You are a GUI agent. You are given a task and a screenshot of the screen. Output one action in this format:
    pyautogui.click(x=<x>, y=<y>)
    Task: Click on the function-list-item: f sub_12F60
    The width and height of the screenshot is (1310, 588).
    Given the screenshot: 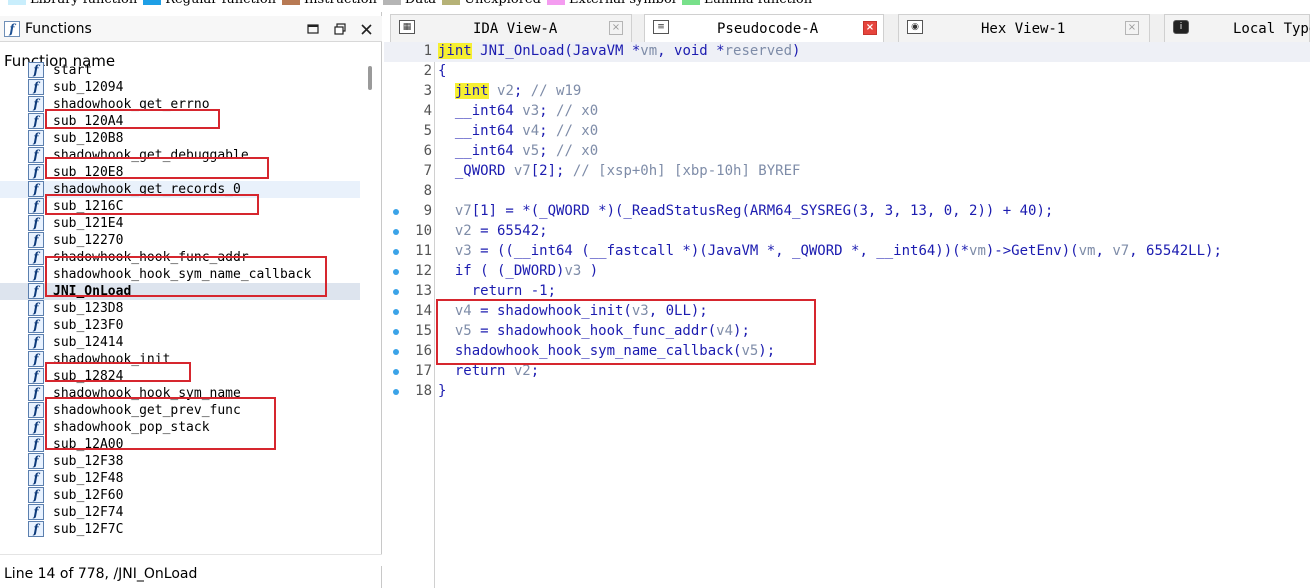 What is the action you would take?
    pyautogui.click(x=180, y=495)
    